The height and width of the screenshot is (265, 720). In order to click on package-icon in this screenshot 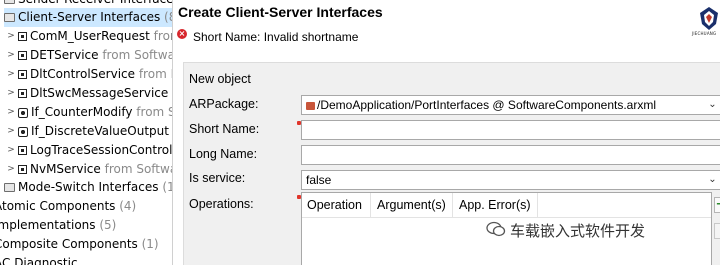, I will do `click(310, 105)`.